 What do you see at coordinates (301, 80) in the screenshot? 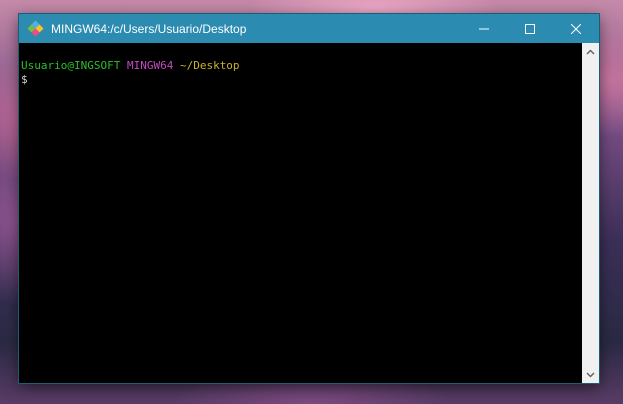
I see `input-line: $` at bounding box center [301, 80].